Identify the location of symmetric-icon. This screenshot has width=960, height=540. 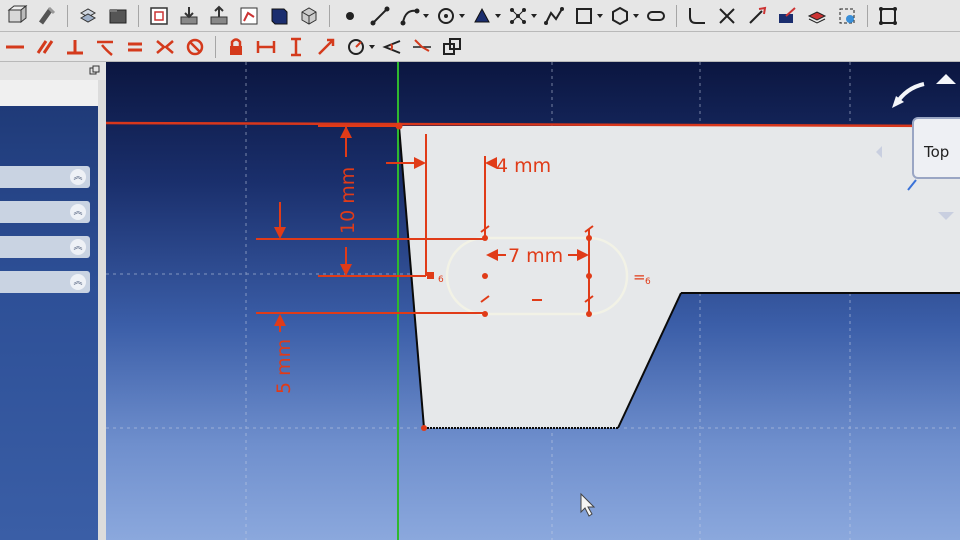
(165, 47).